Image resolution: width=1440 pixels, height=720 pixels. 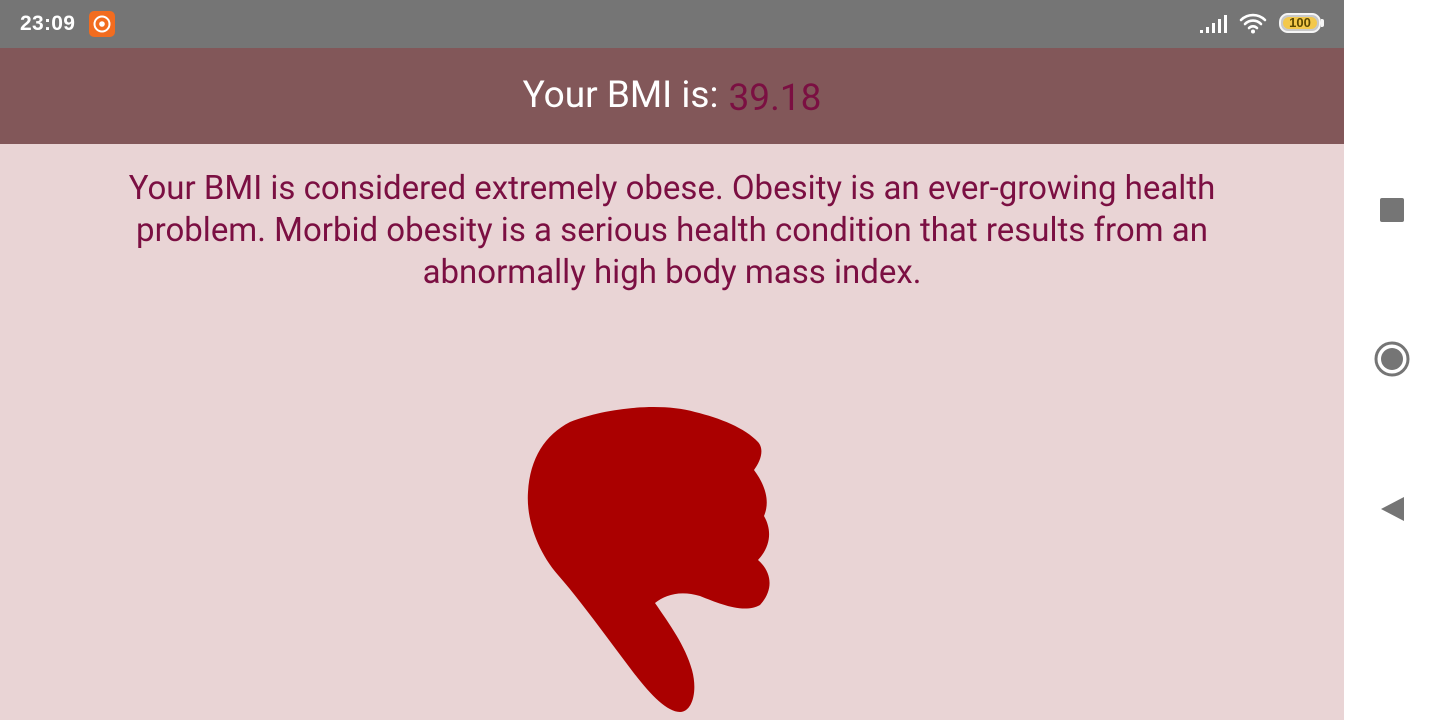 I want to click on thumbs-down-icon, so click(x=648, y=559).